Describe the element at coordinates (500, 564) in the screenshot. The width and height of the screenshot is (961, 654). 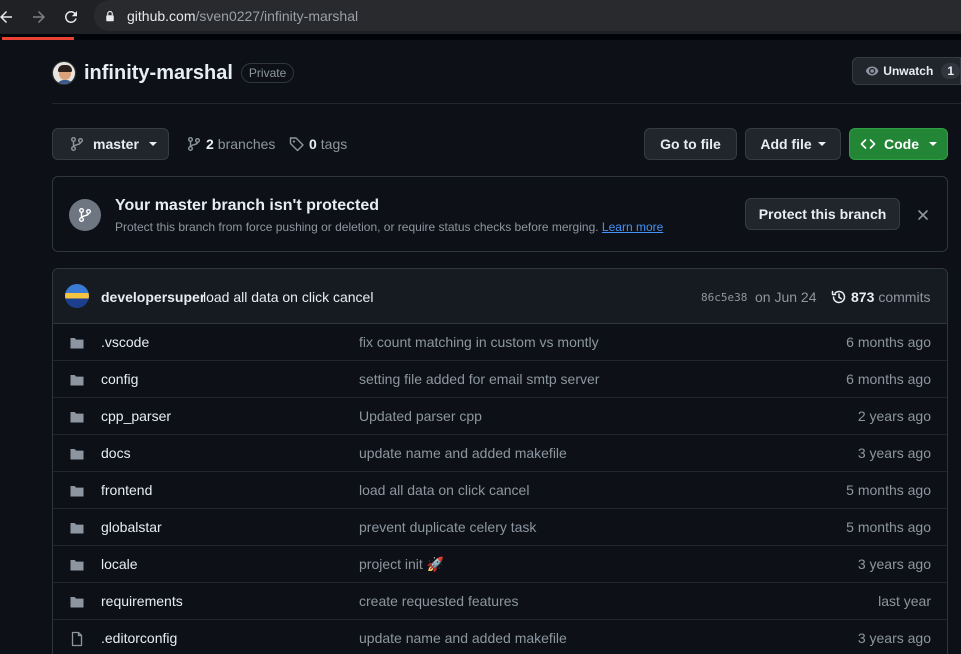
I see `file-row: locale project init 🚀 3 years ago` at that location.